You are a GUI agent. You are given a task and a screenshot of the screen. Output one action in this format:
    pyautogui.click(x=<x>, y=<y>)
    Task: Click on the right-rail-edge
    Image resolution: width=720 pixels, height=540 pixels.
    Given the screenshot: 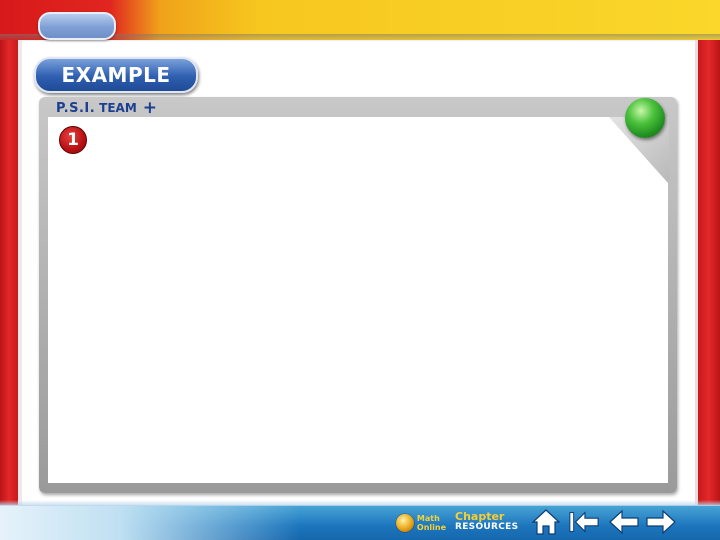 What is the action you would take?
    pyautogui.click(x=696, y=275)
    